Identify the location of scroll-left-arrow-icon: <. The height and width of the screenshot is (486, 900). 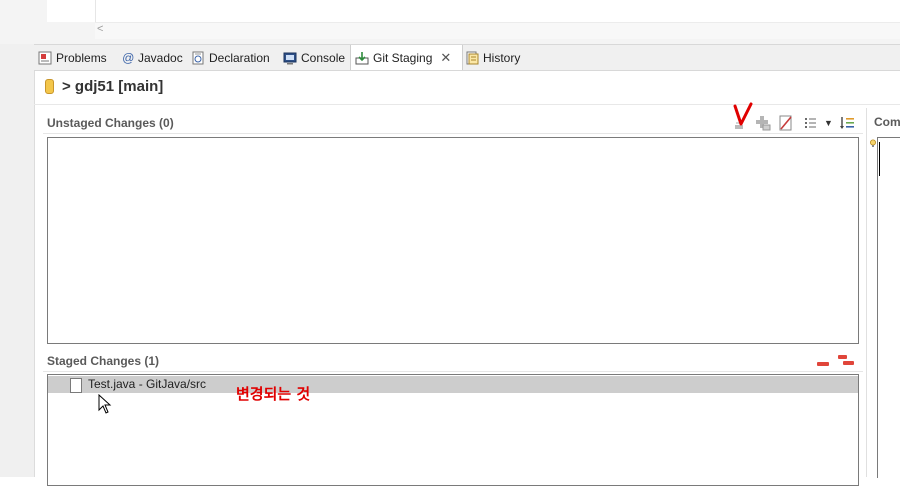
(100, 29).